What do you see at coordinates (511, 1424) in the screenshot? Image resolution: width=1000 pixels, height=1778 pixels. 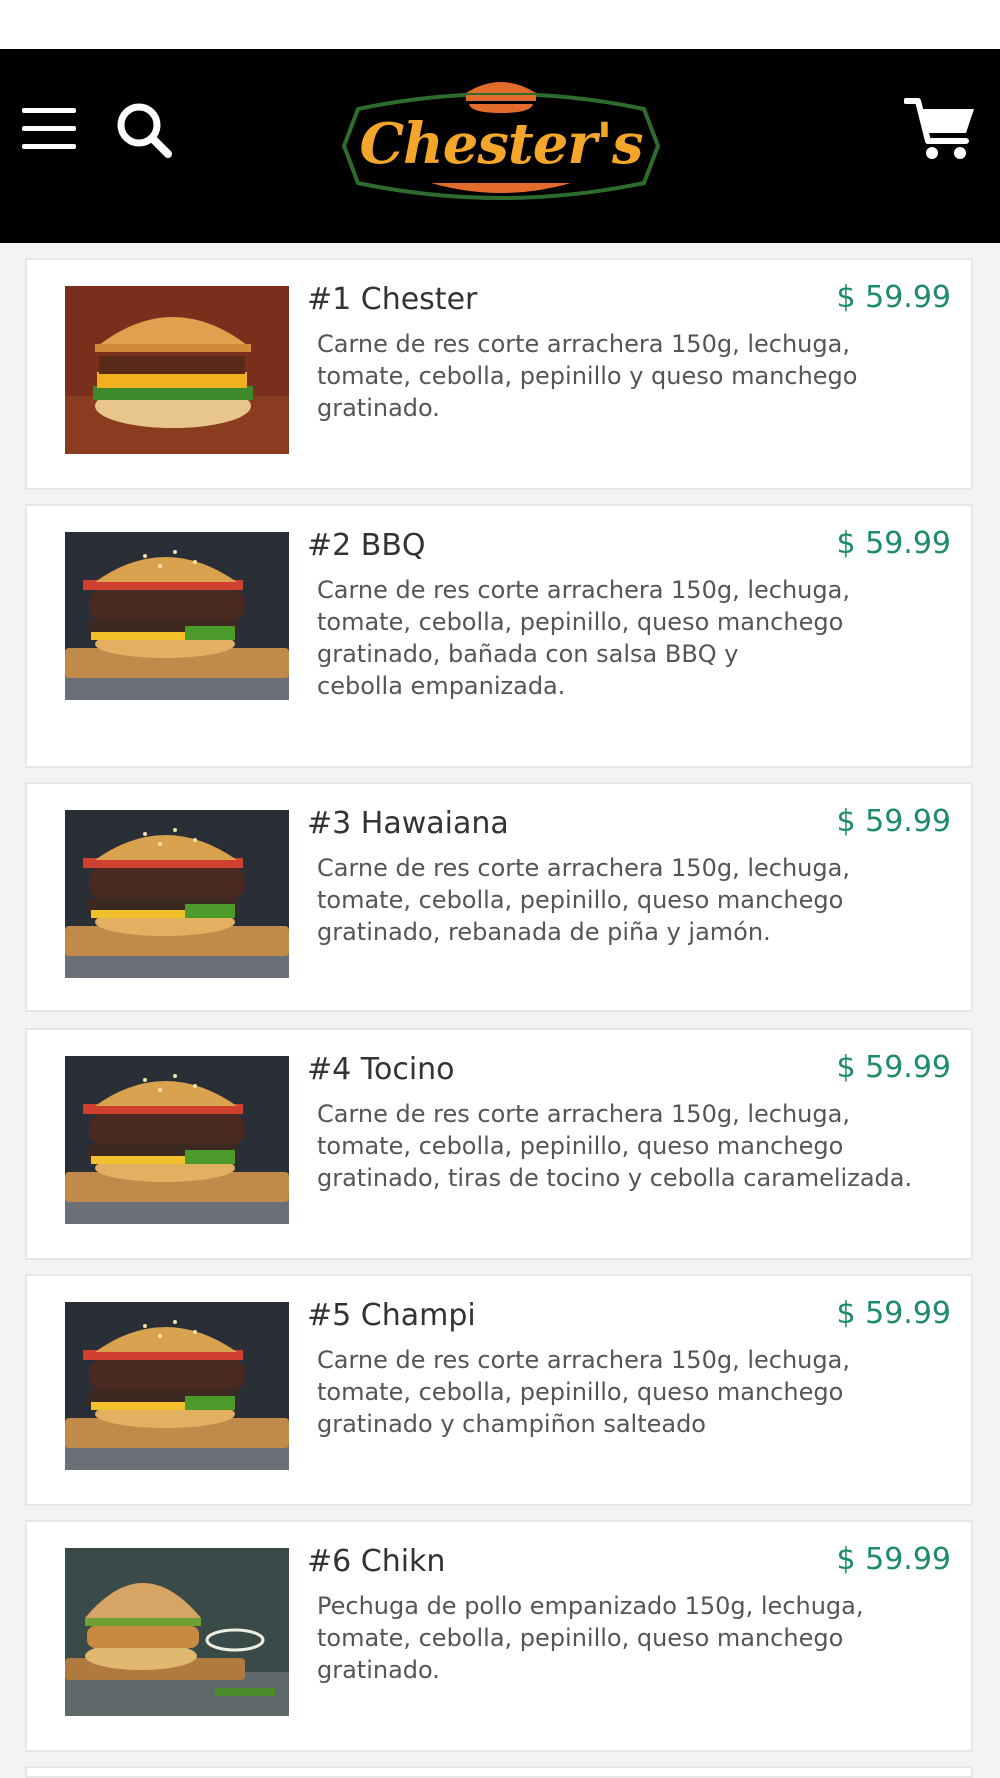 I see `description-line: gratinado y champiñon salteado` at bounding box center [511, 1424].